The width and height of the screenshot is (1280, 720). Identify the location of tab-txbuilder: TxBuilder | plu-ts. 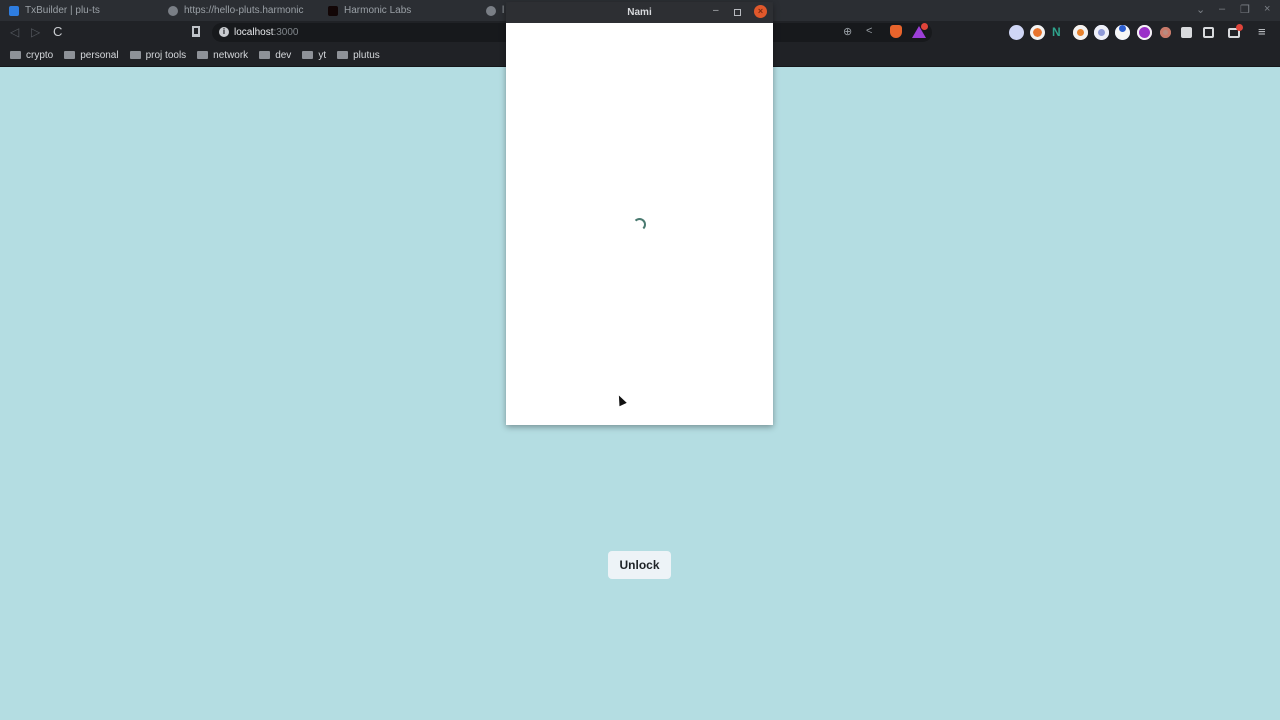
(84, 10).